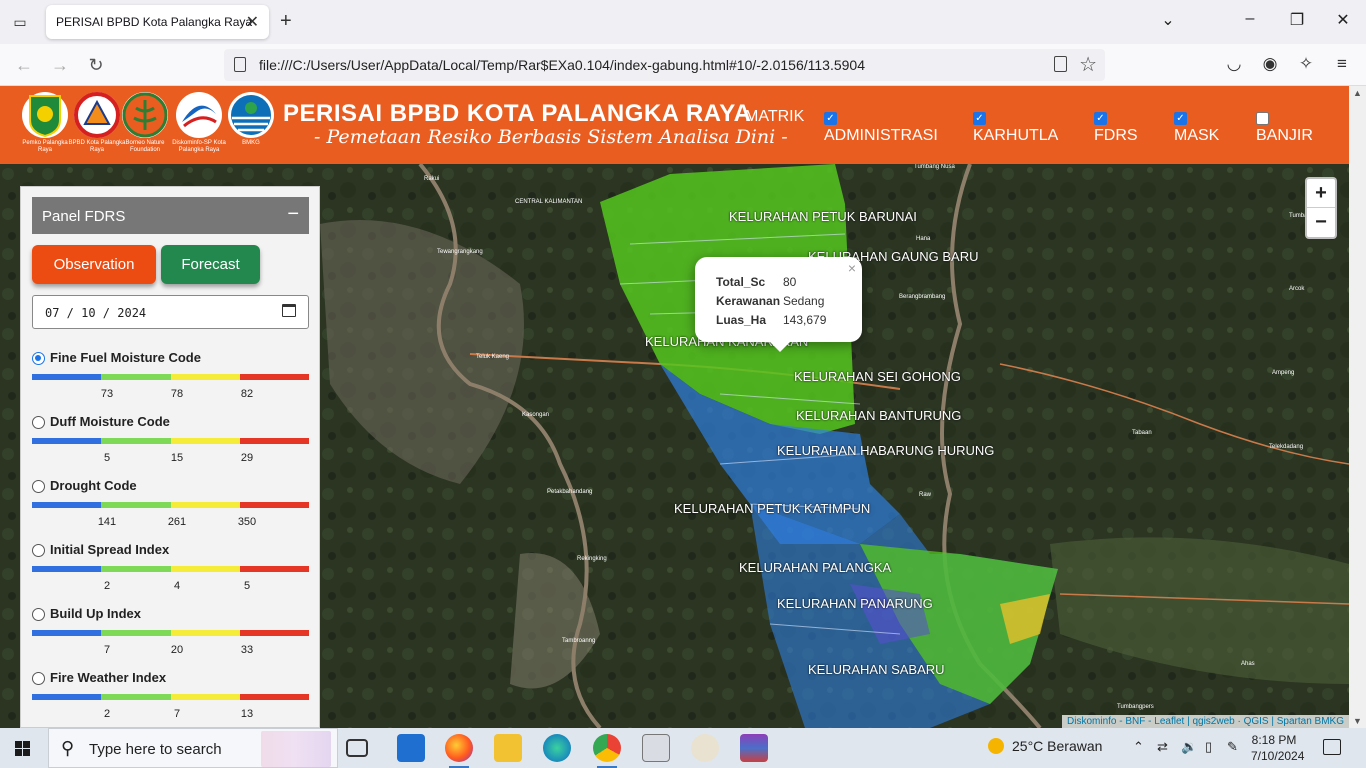 The image size is (1366, 768). Describe the element at coordinates (108, 677) in the screenshot. I see `index-name: Fire Weather Index` at that location.